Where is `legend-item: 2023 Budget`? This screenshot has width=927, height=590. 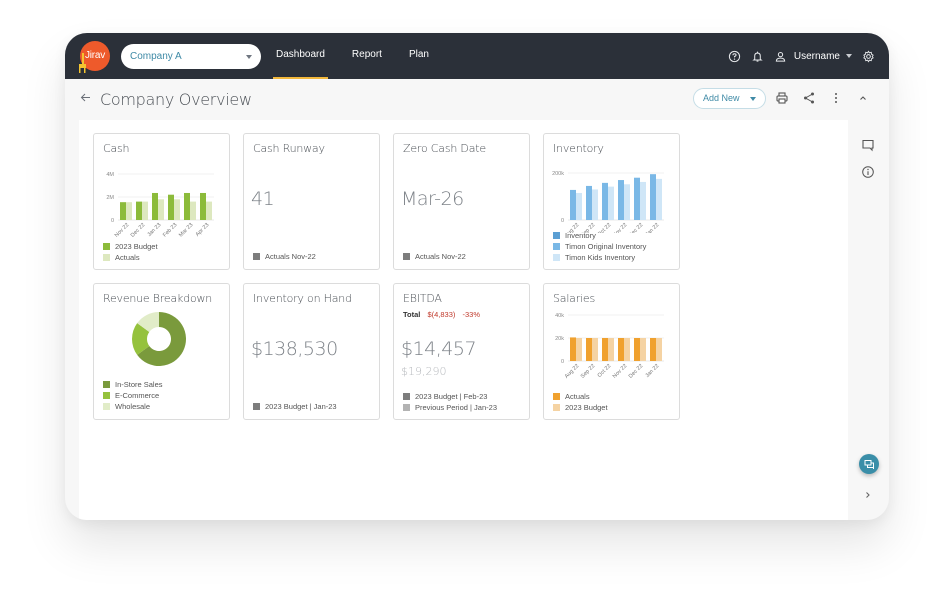 legend-item: 2023 Budget is located at coordinates (130, 246).